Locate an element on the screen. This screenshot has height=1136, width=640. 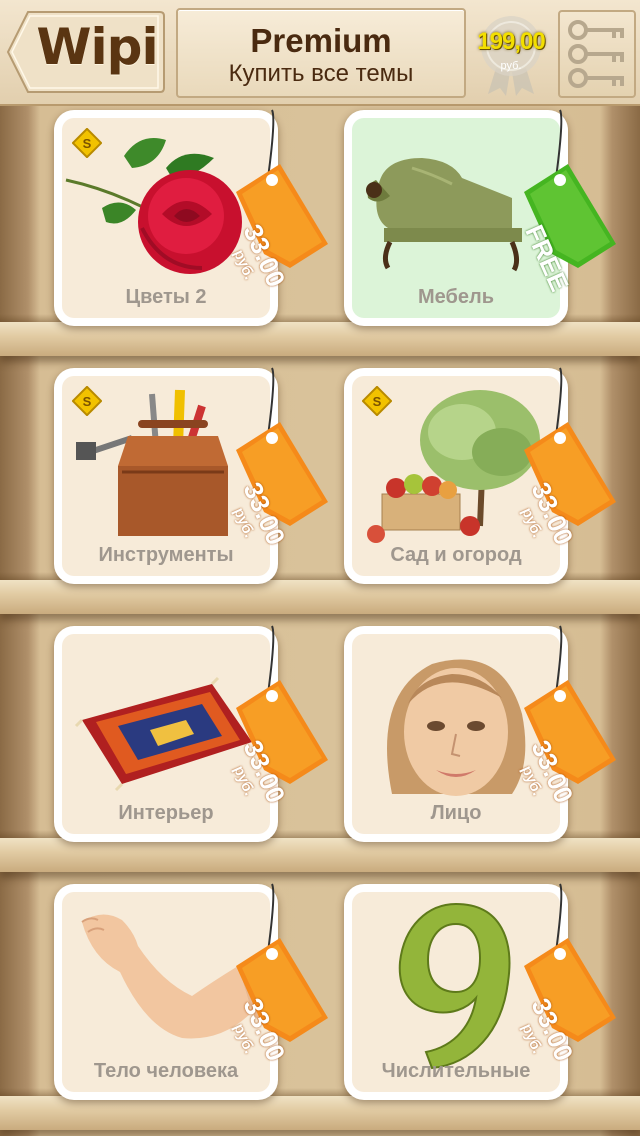
premium-price: 199,00 is located at coordinates (511, 41).